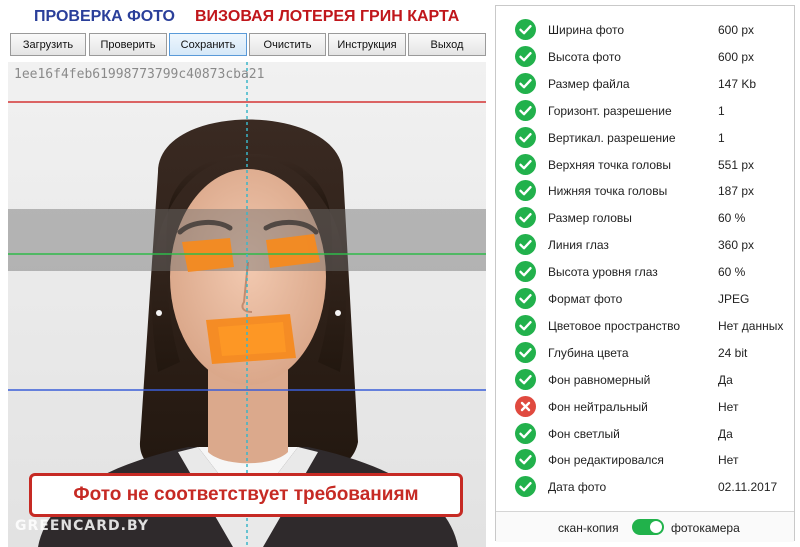 This screenshot has width=800, height=547. What do you see at coordinates (648, 527) in the screenshot?
I see `source-toggle` at bounding box center [648, 527].